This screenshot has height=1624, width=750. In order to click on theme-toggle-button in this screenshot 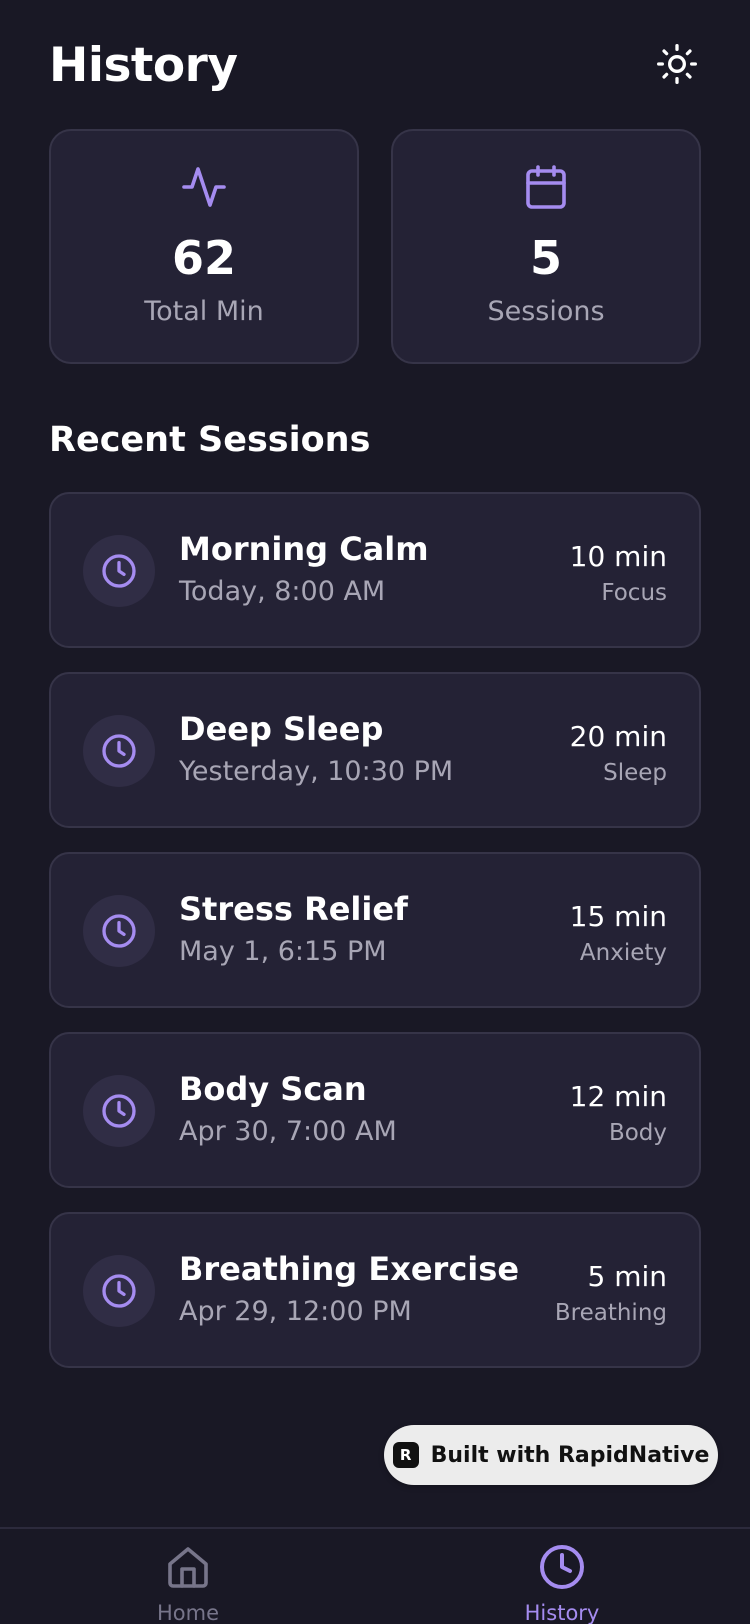, I will do `click(677, 64)`.